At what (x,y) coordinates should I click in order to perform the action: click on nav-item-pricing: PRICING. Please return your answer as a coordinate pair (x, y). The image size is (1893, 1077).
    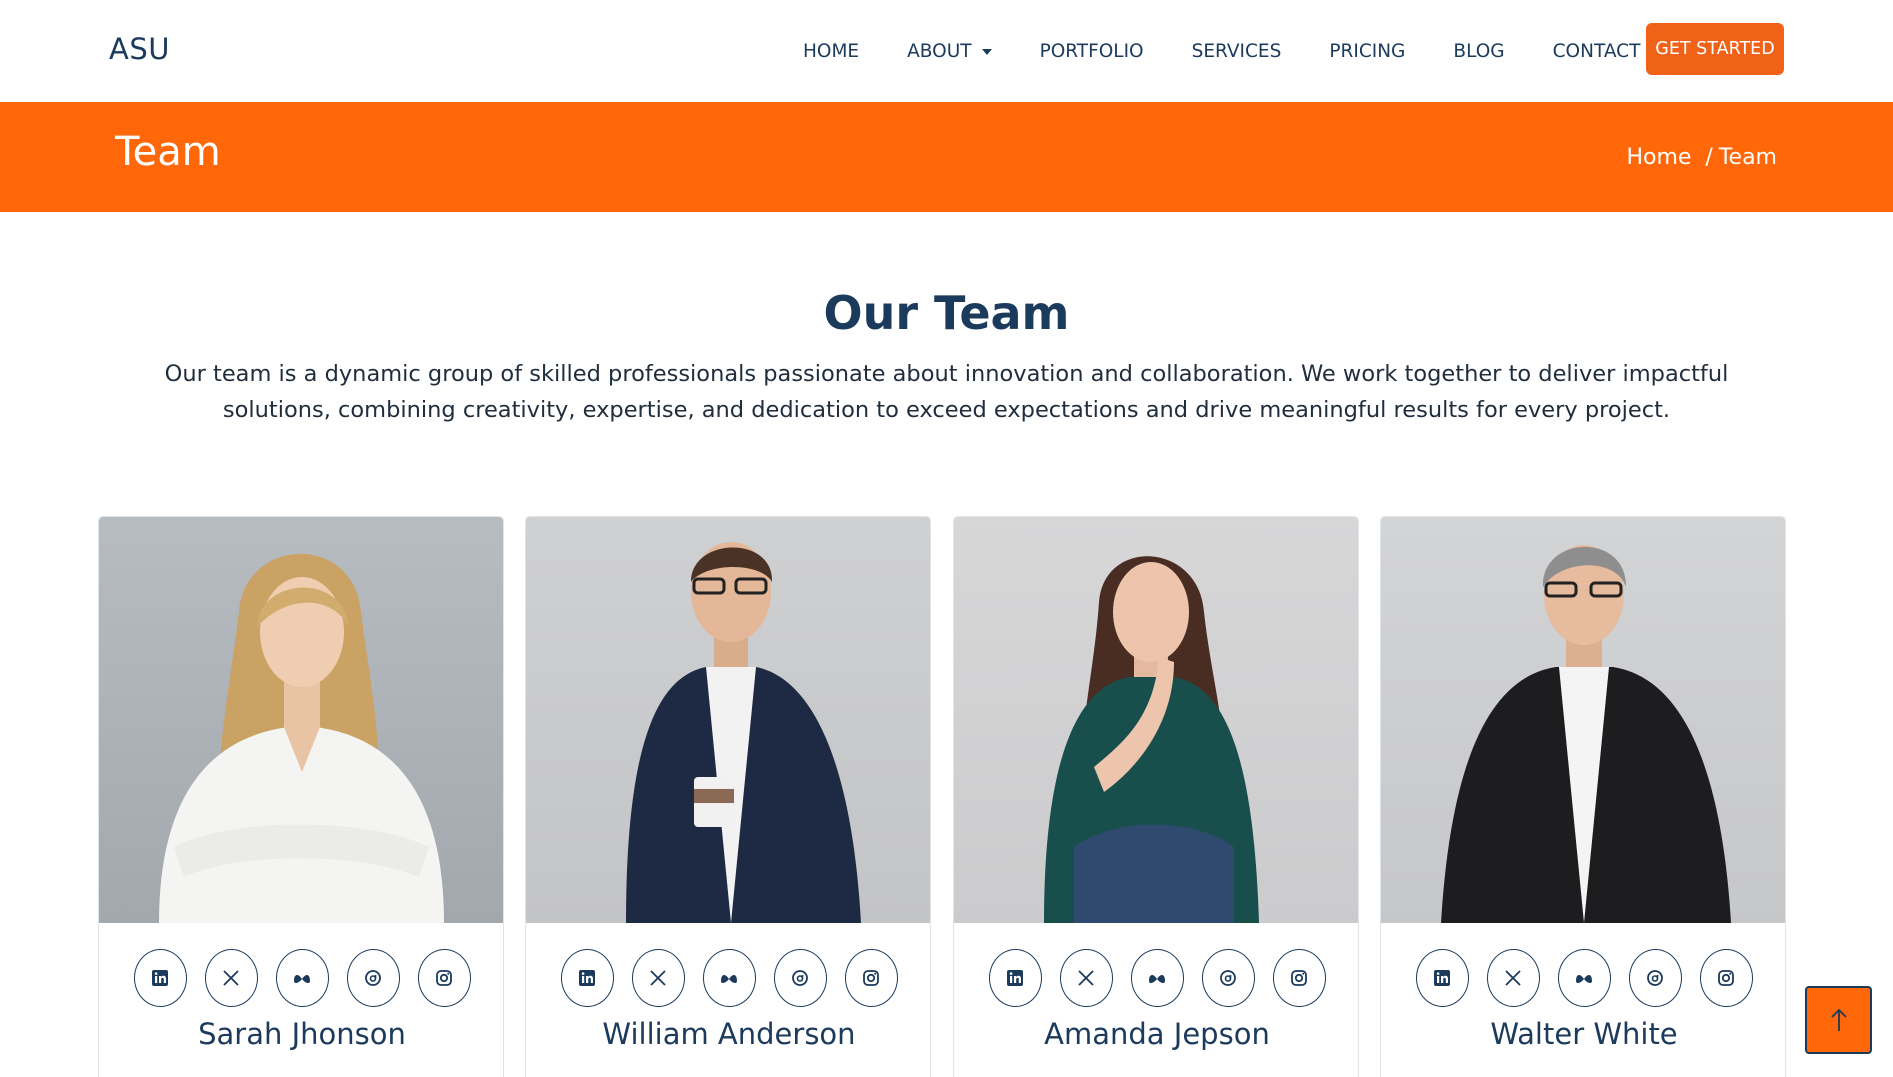
    Looking at the image, I should click on (1367, 51).